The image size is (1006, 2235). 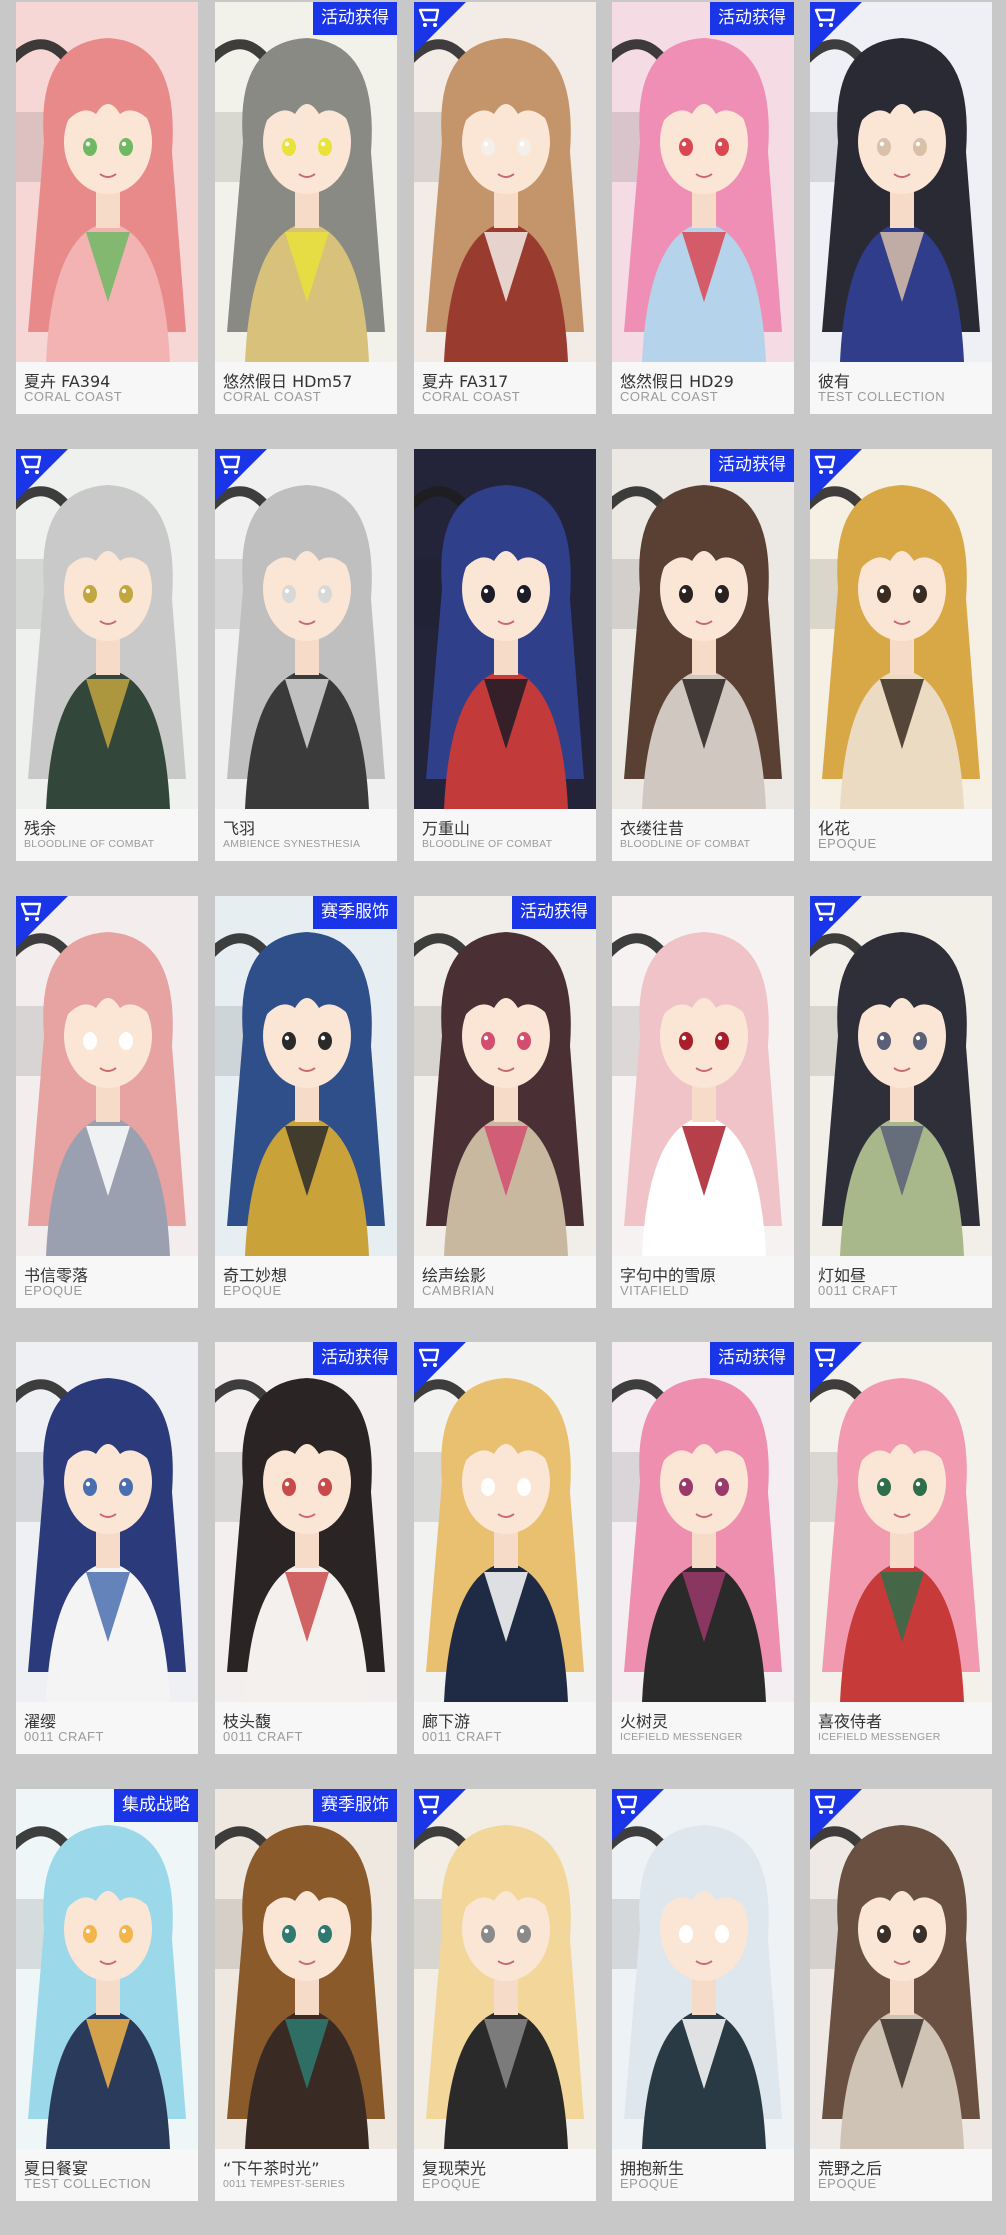 What do you see at coordinates (703, 2175) in the screenshot?
I see `skin-info: 拥抱新生 EPOQUE` at bounding box center [703, 2175].